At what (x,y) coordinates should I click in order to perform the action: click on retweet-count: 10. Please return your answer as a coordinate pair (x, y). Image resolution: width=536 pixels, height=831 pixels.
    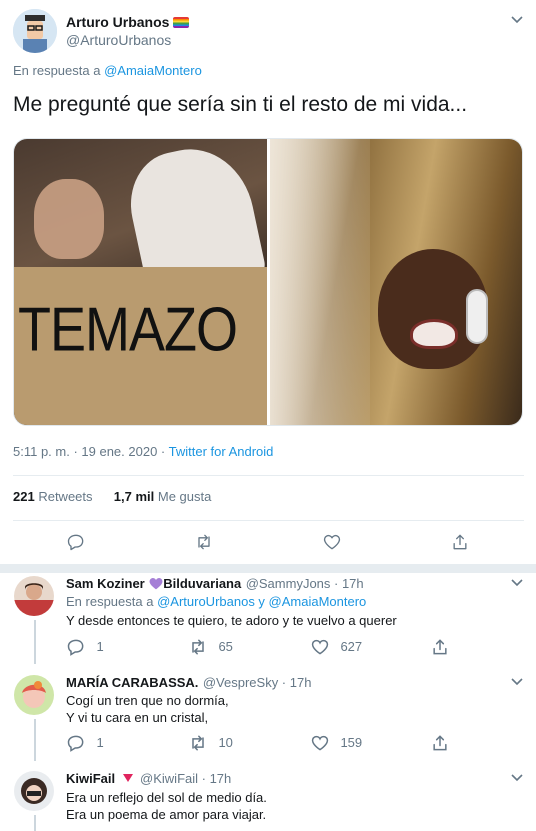
    Looking at the image, I should click on (225, 743).